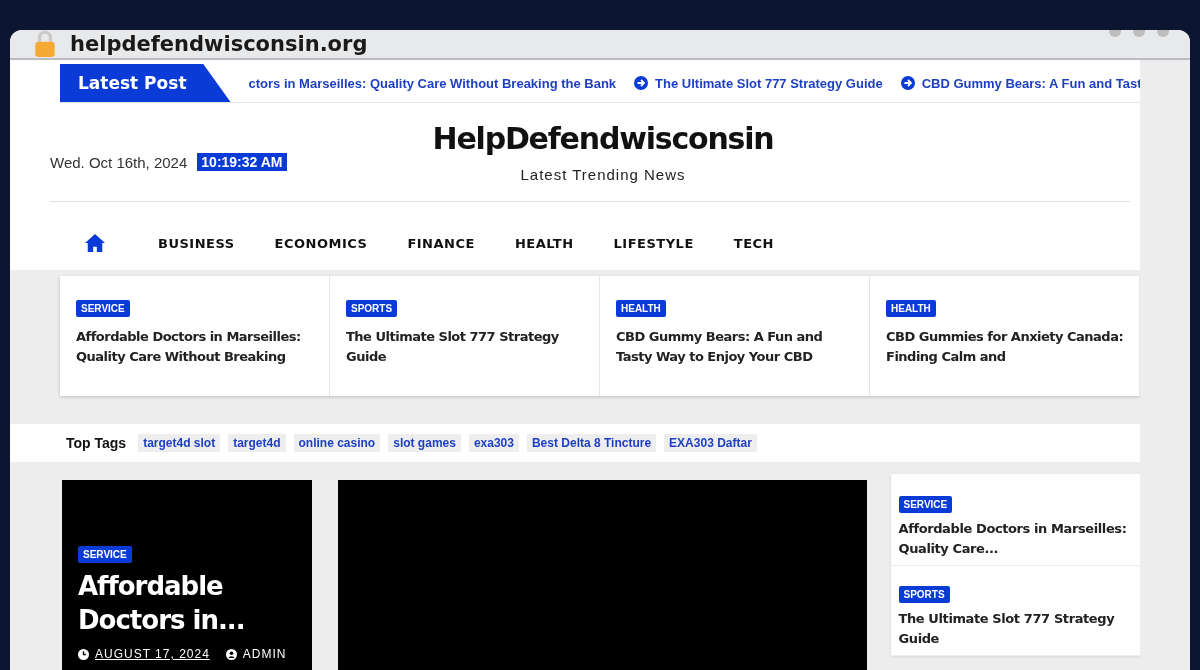  I want to click on latest-post-label: Latest Post, so click(145, 83).